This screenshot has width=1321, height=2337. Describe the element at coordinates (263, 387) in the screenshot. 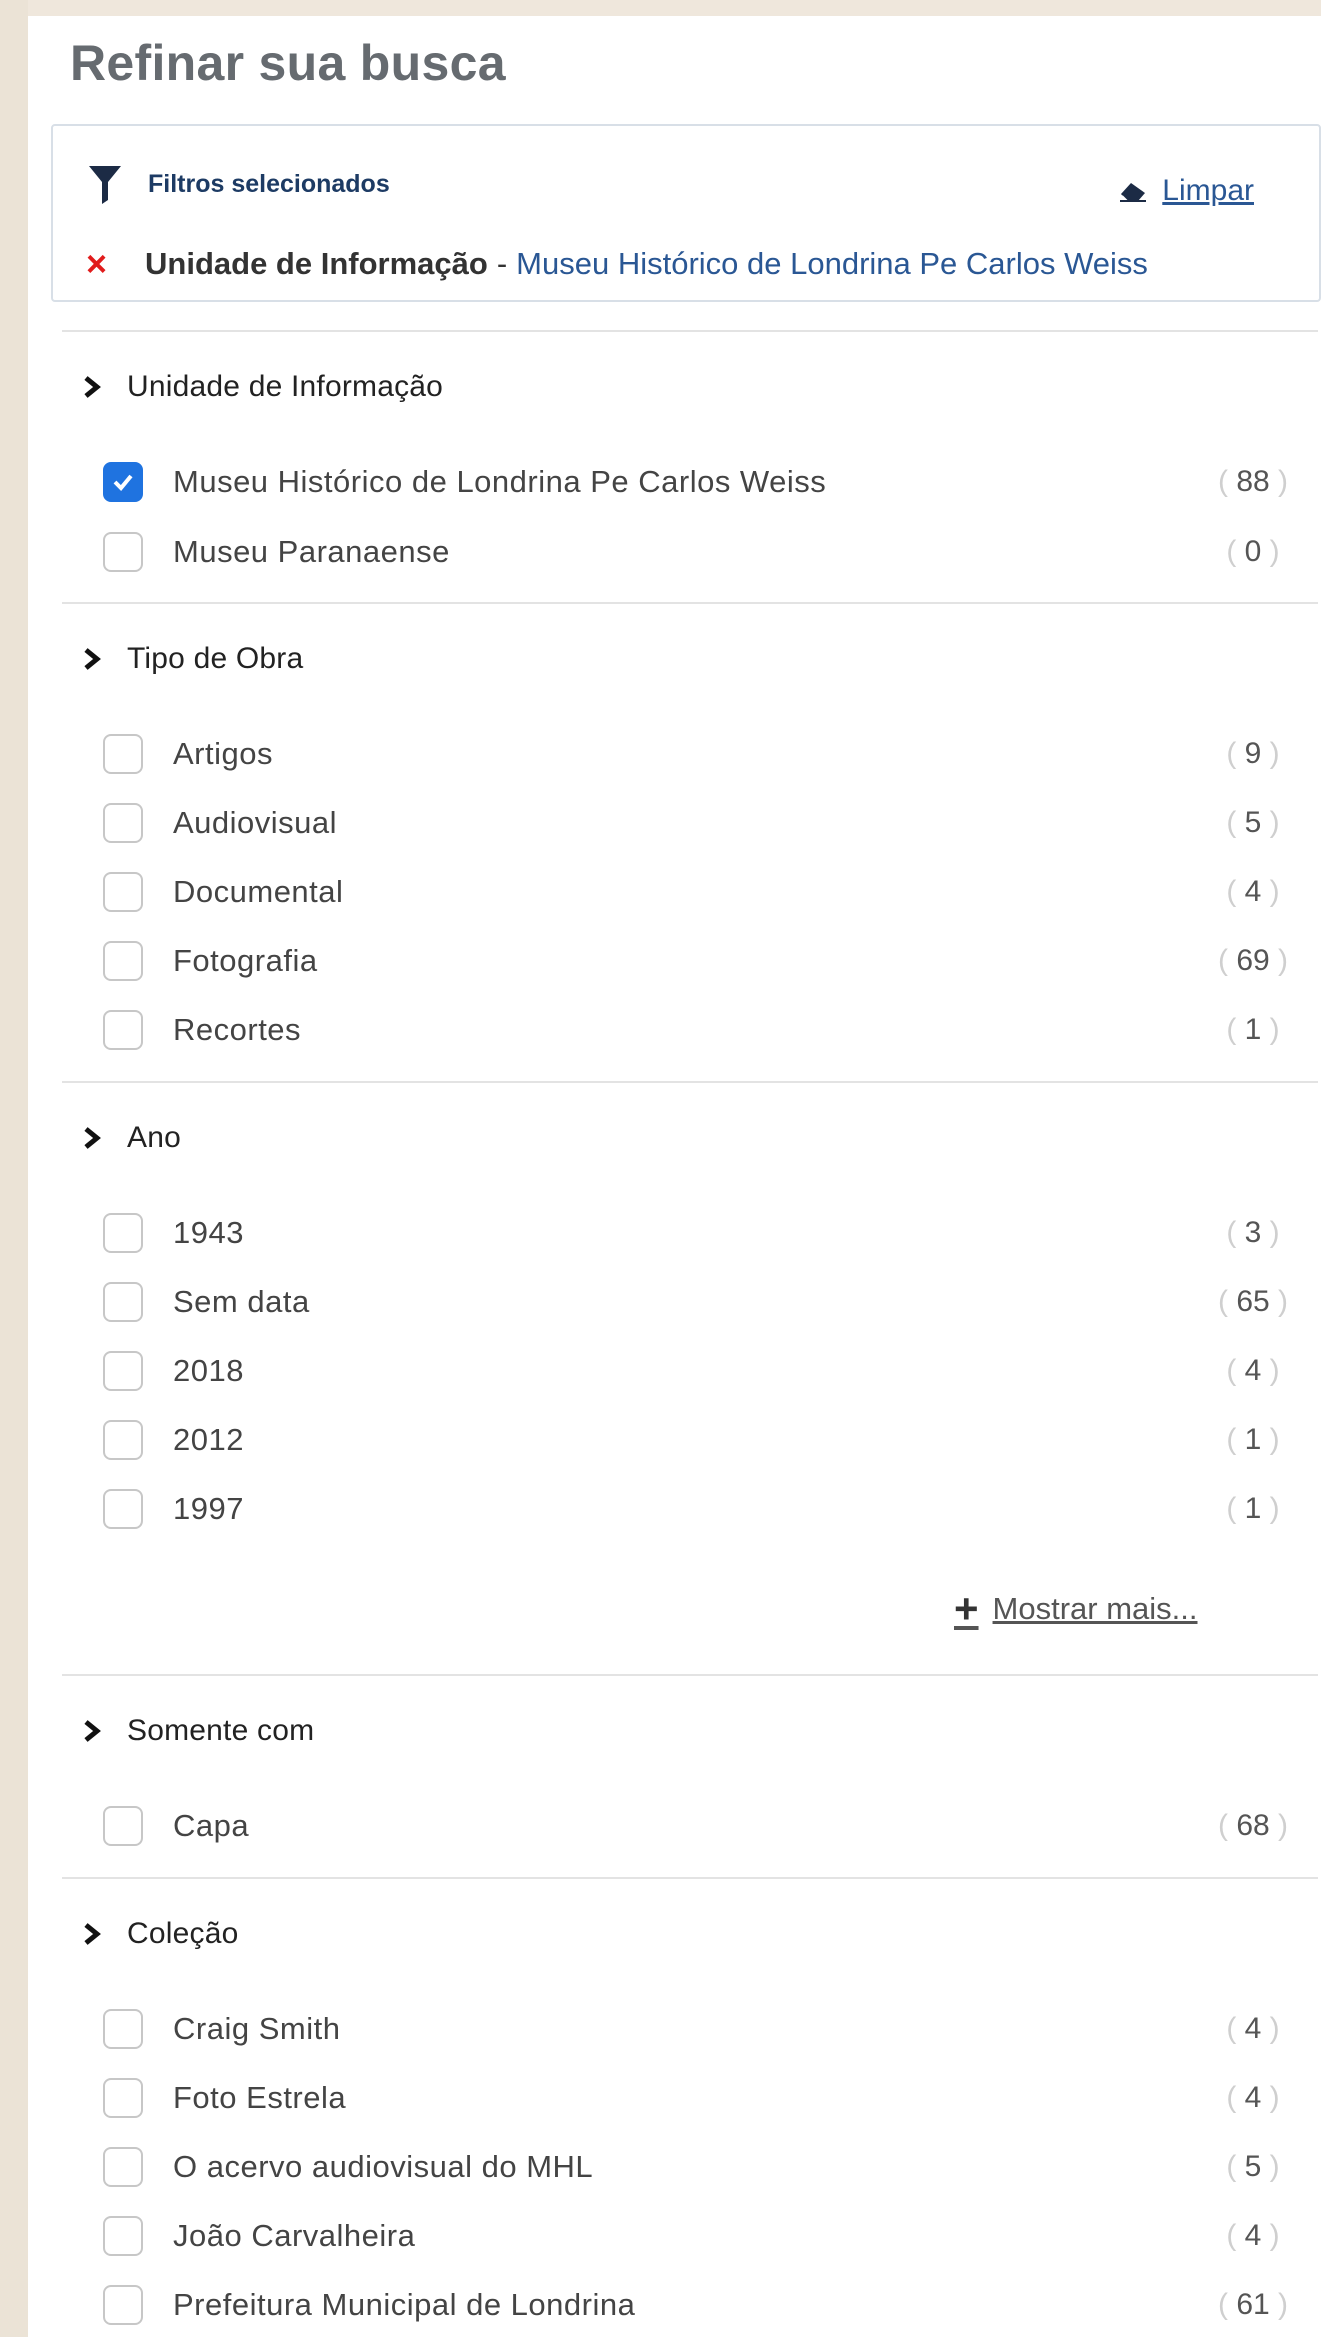

I see `facet-header-unidade: Unidade de Informação` at that location.